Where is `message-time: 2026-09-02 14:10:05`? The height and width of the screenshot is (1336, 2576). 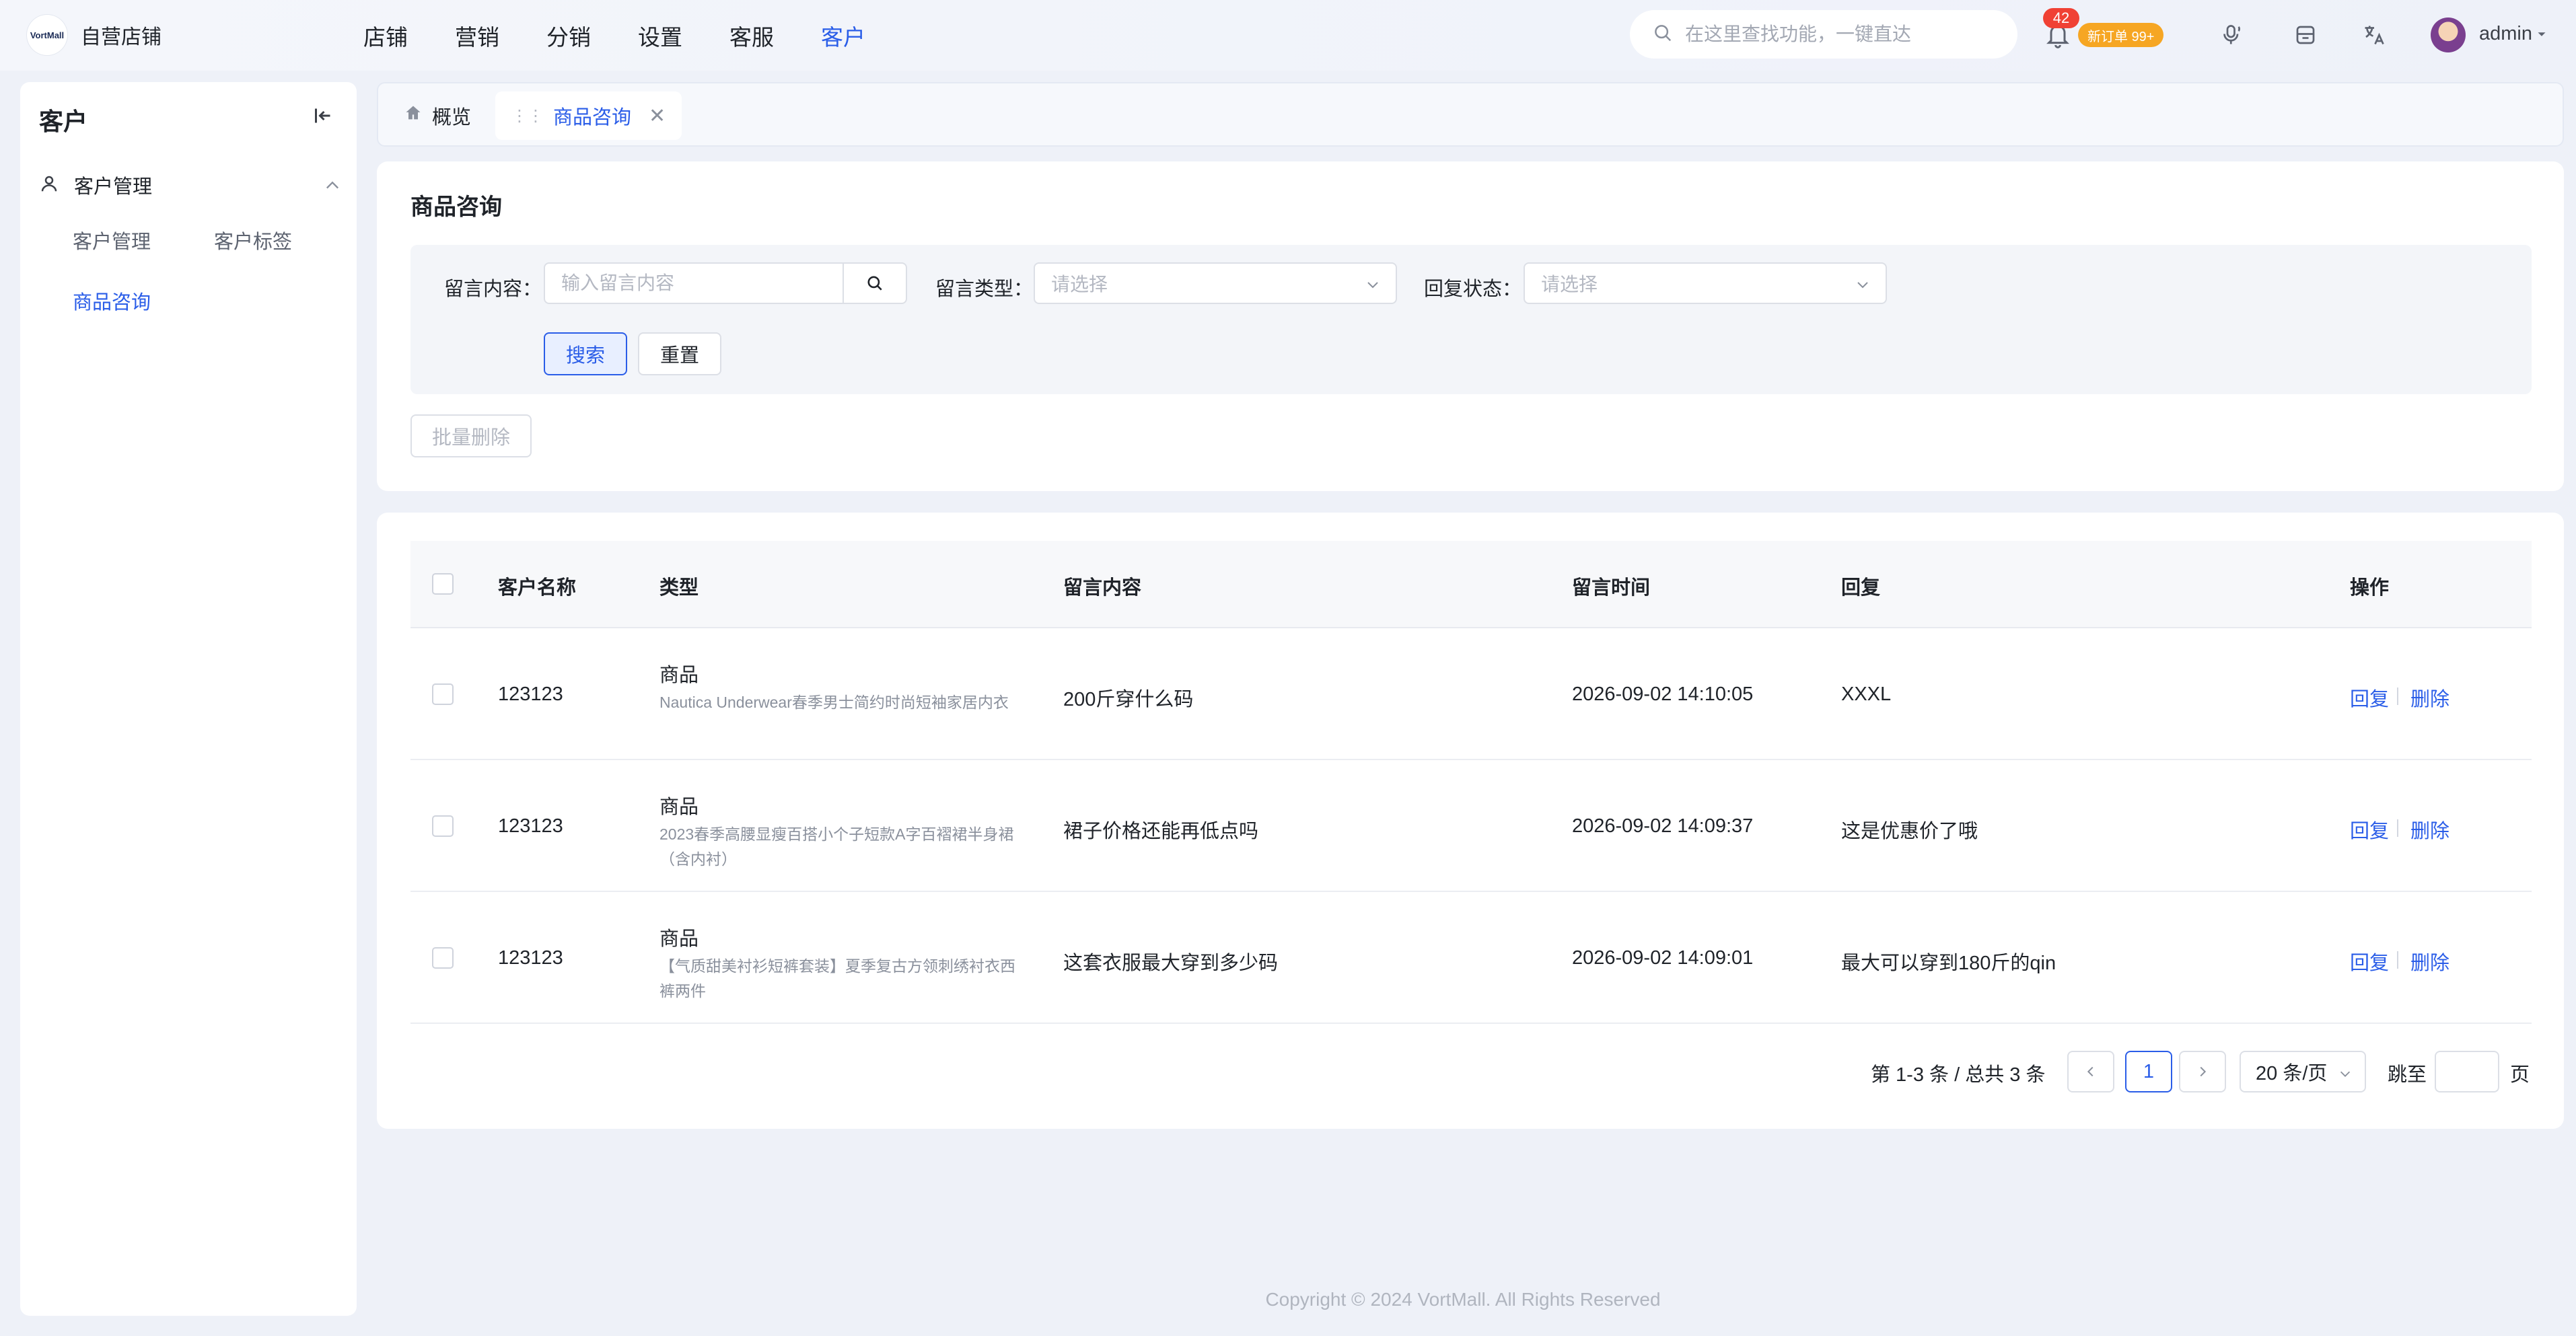 message-time: 2026-09-02 14:10:05 is located at coordinates (1663, 694).